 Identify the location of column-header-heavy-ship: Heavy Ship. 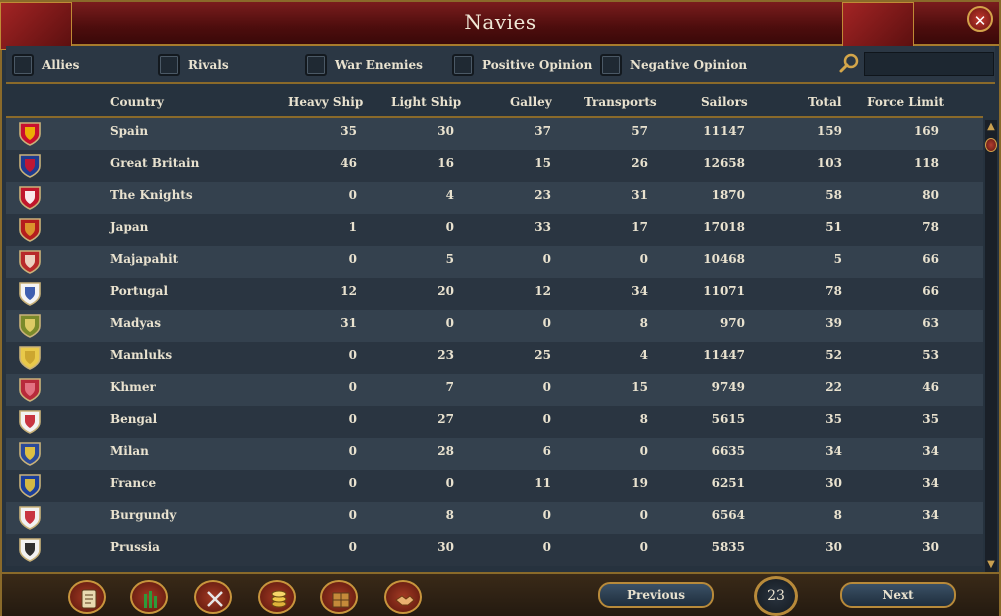
(325, 102).